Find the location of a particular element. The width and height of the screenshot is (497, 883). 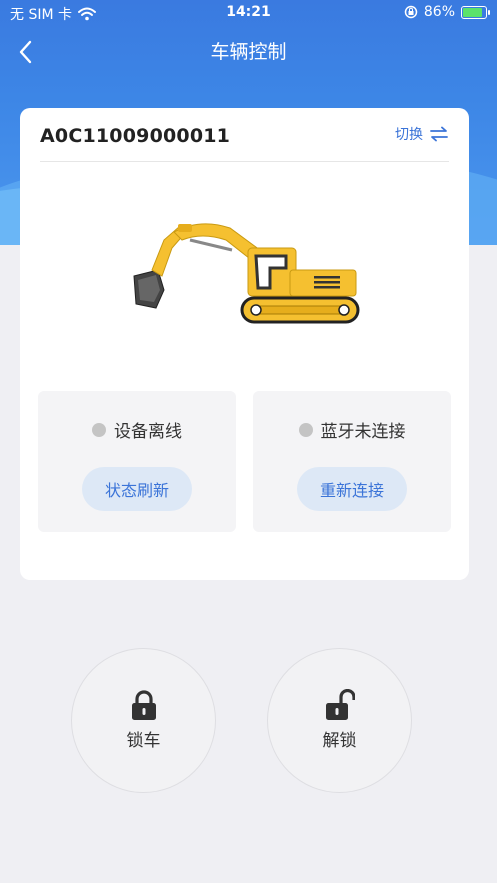

switch-device-button: 切换 is located at coordinates (422, 134).